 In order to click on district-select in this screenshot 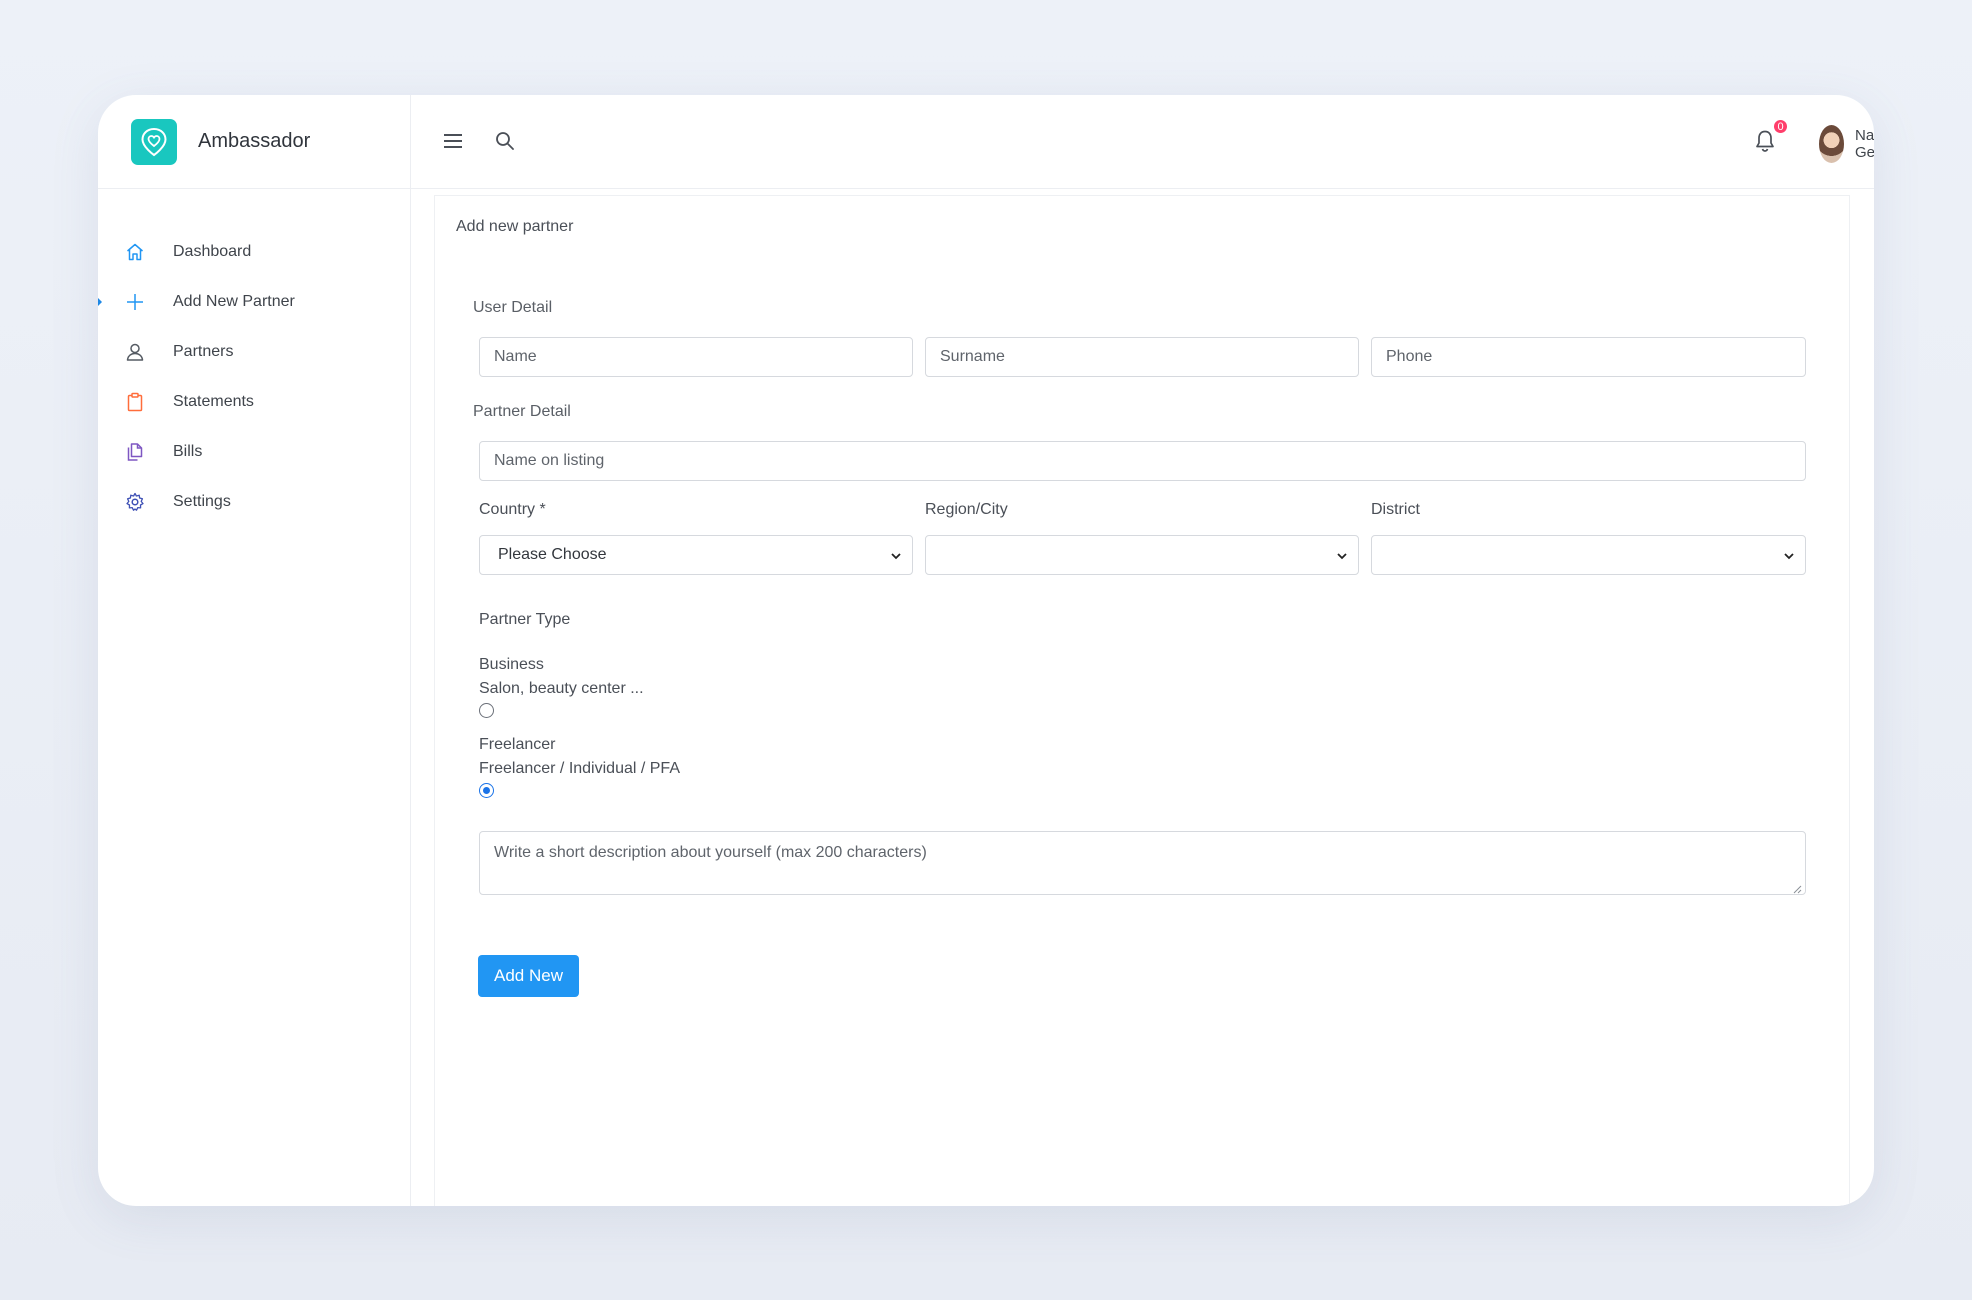, I will do `click(1588, 555)`.